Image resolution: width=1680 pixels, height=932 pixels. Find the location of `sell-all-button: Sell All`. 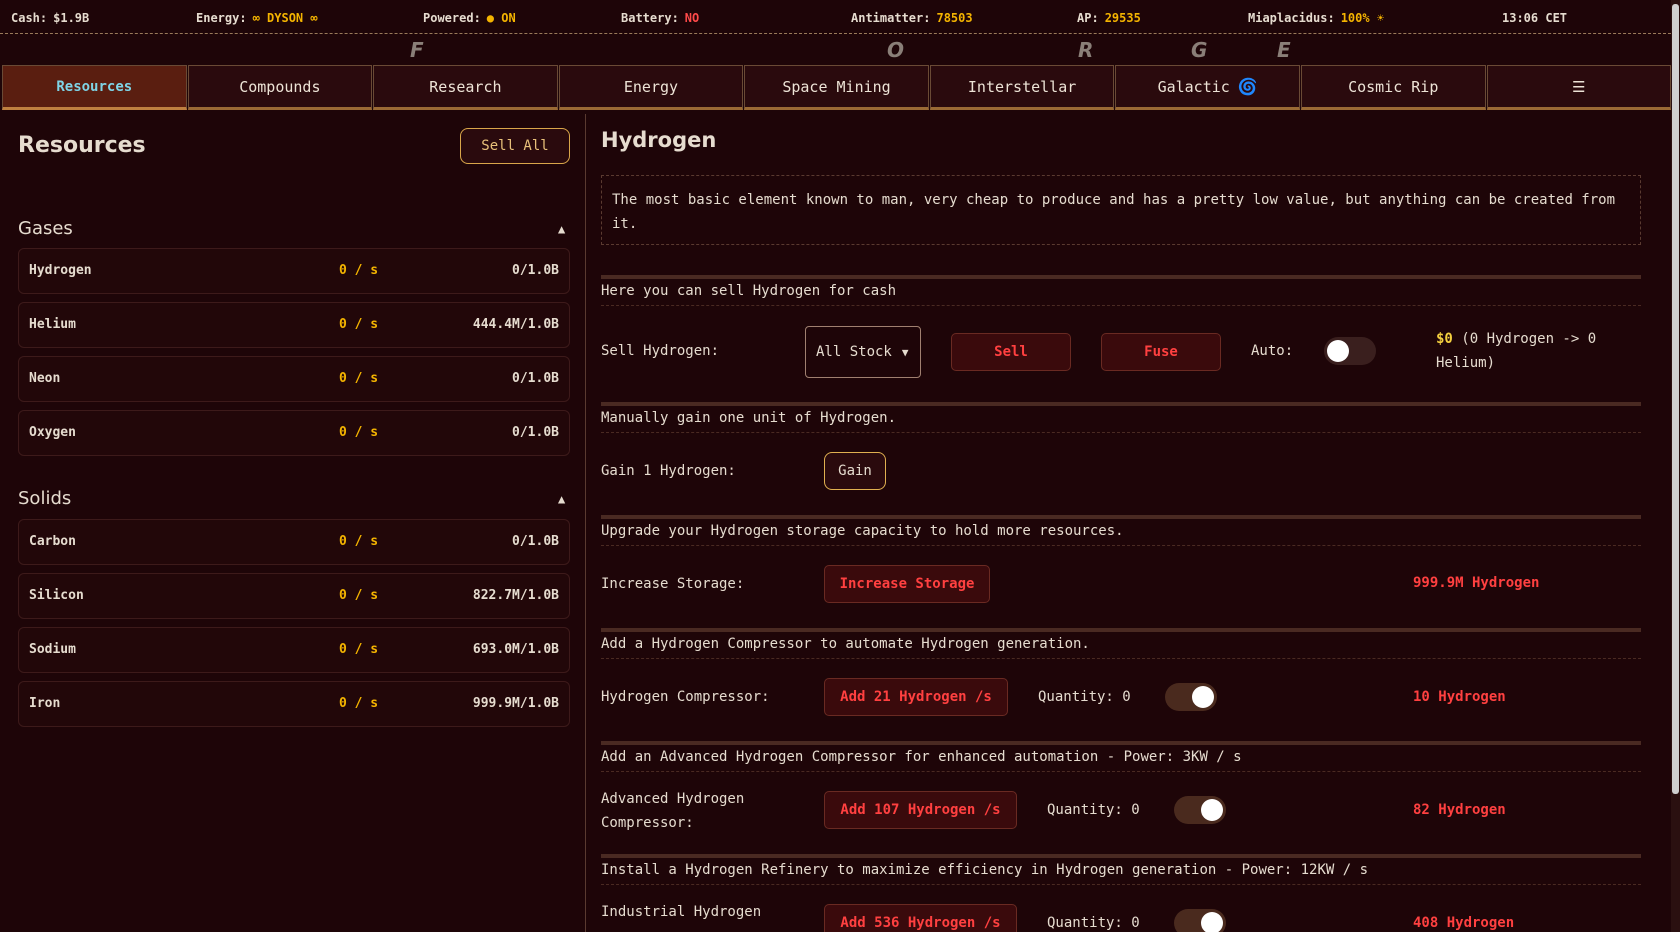

sell-all-button: Sell All is located at coordinates (515, 146).